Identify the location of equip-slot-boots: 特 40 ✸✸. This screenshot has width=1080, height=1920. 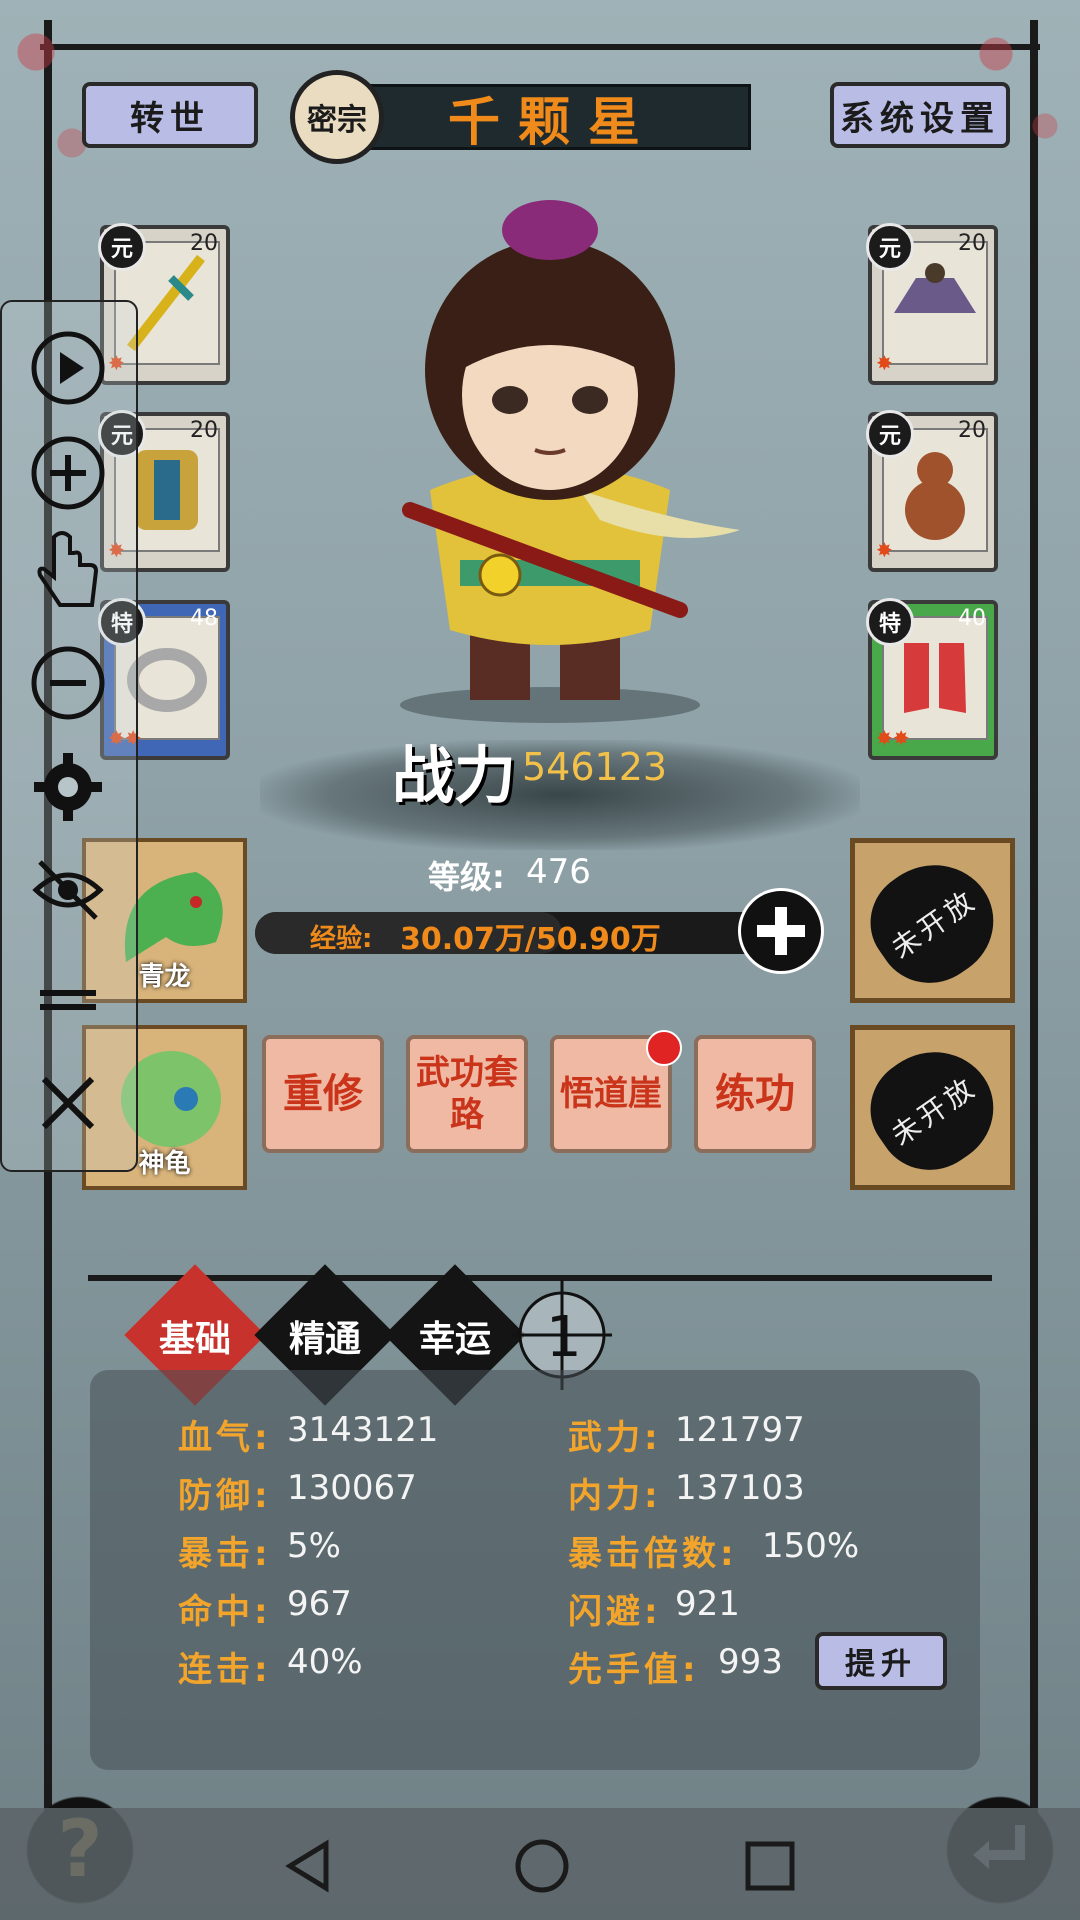
(932, 679).